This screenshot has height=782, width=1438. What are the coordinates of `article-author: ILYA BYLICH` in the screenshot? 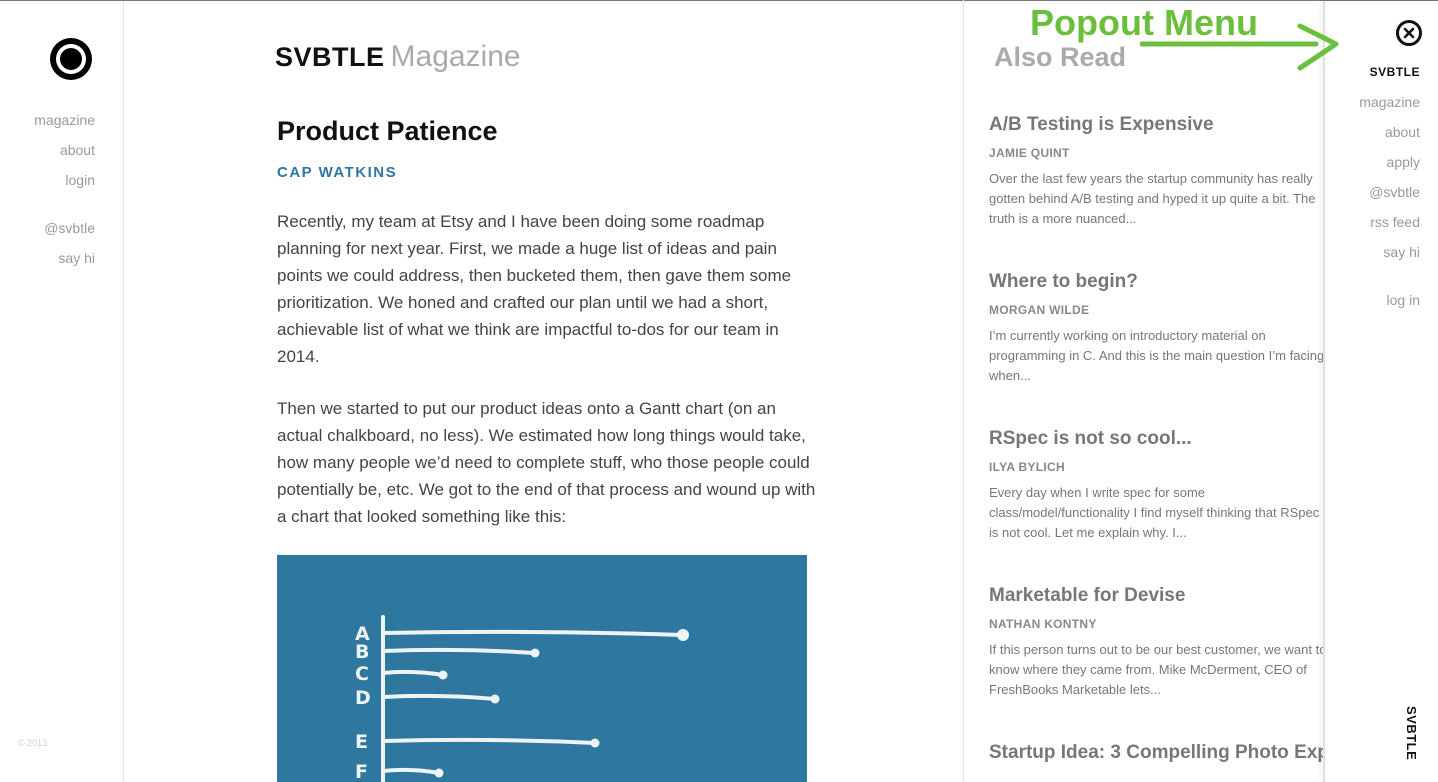 It's located at (1027, 467).